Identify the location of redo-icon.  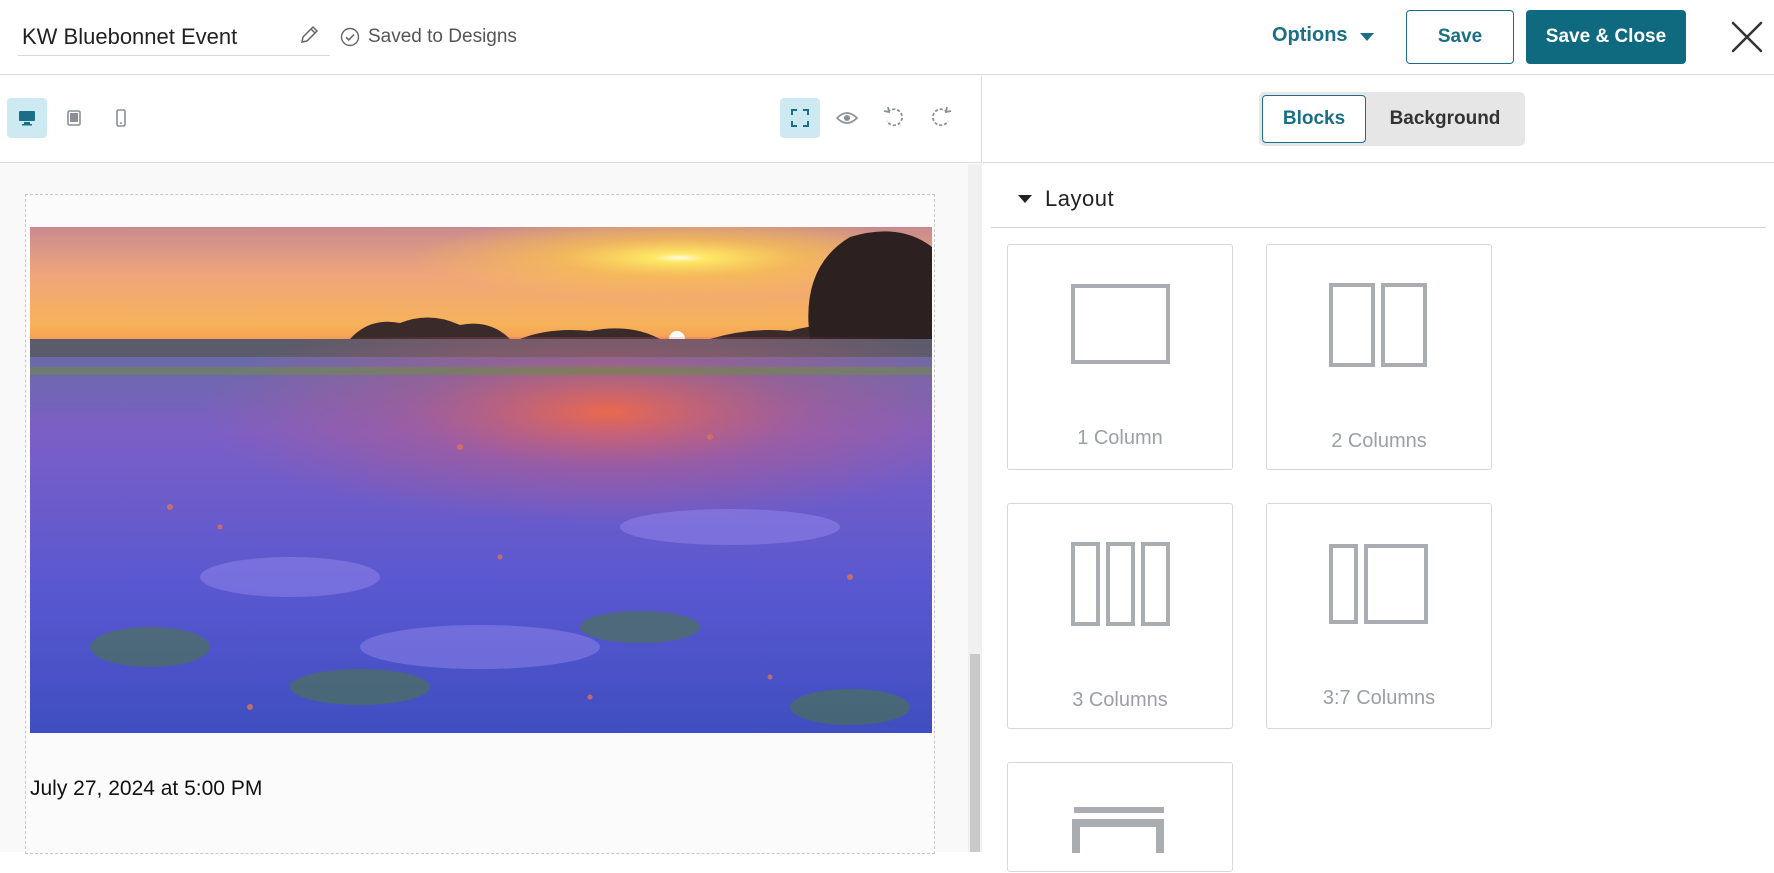
(941, 118).